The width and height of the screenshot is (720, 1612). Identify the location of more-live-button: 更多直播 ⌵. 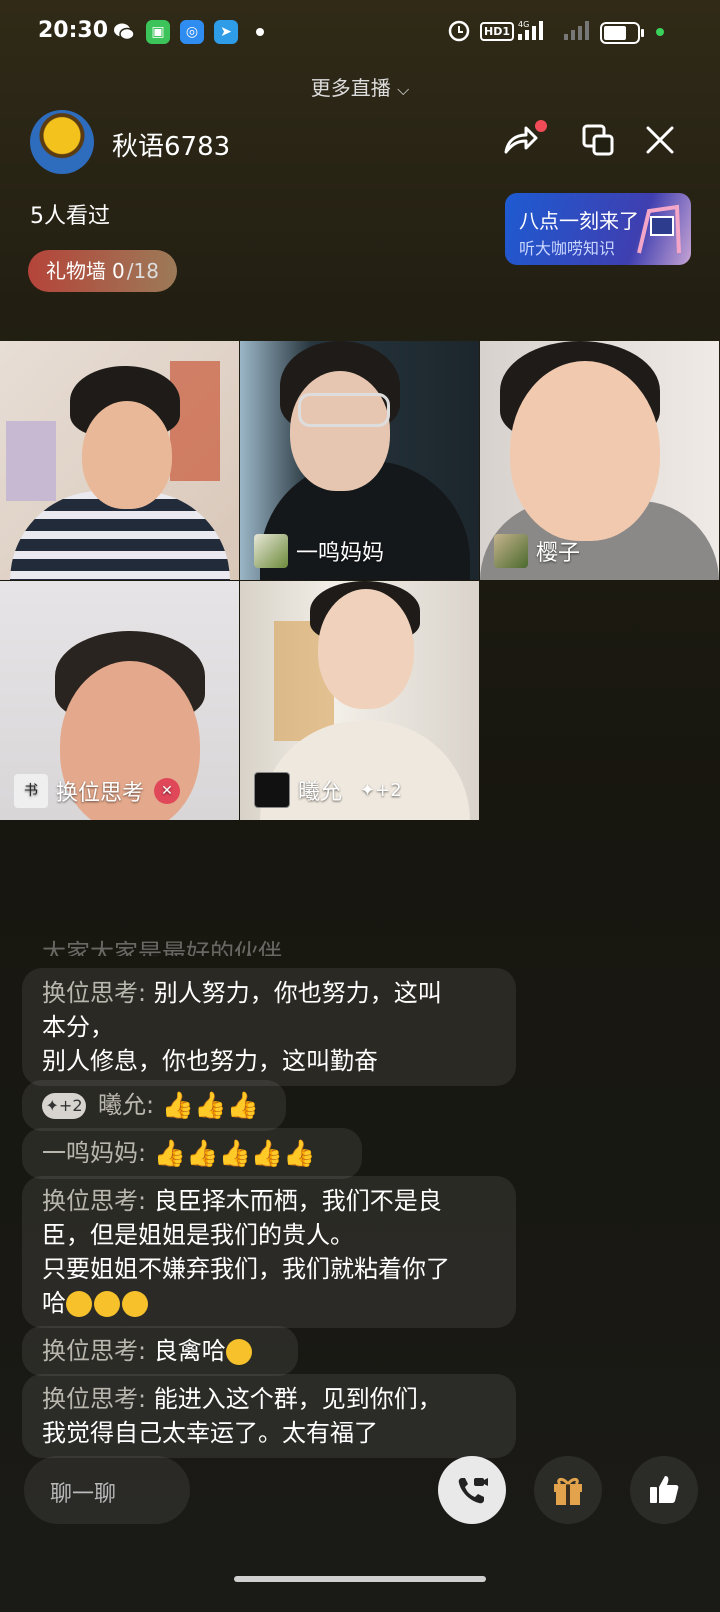
(360, 86).